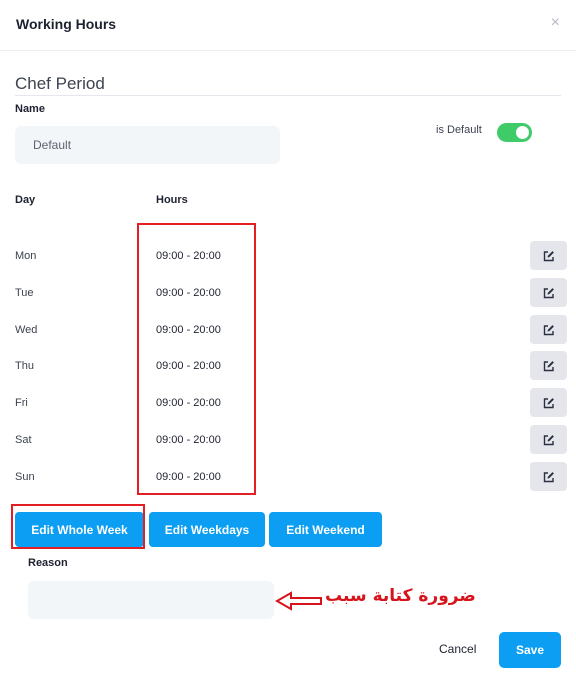 The width and height of the screenshot is (576, 684). Describe the element at coordinates (24, 293) in the screenshot. I see `day-cell: Tue` at that location.